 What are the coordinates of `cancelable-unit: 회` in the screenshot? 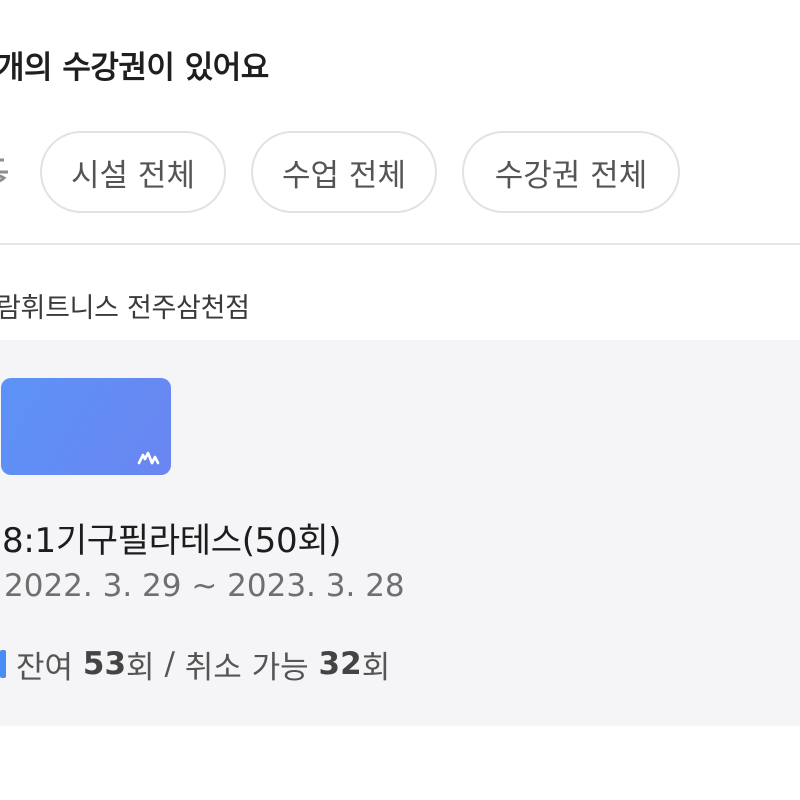 It's located at (376, 667).